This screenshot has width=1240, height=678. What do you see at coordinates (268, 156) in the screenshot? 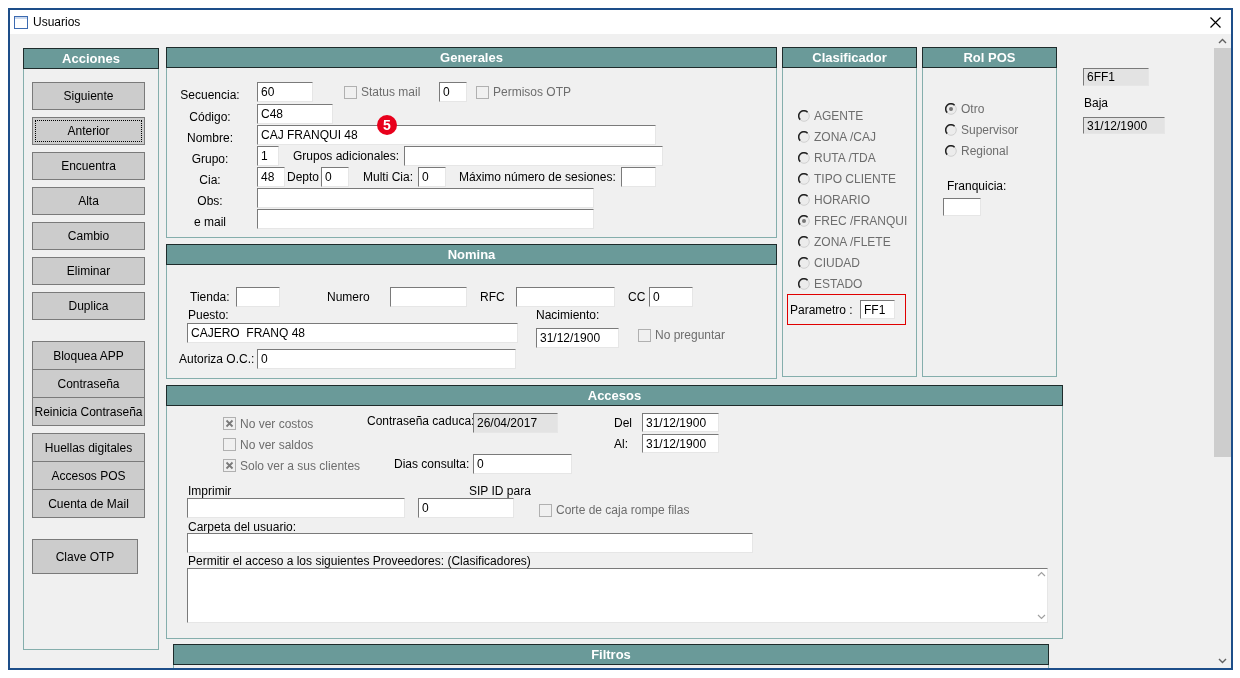
I see `input-field: 1` at bounding box center [268, 156].